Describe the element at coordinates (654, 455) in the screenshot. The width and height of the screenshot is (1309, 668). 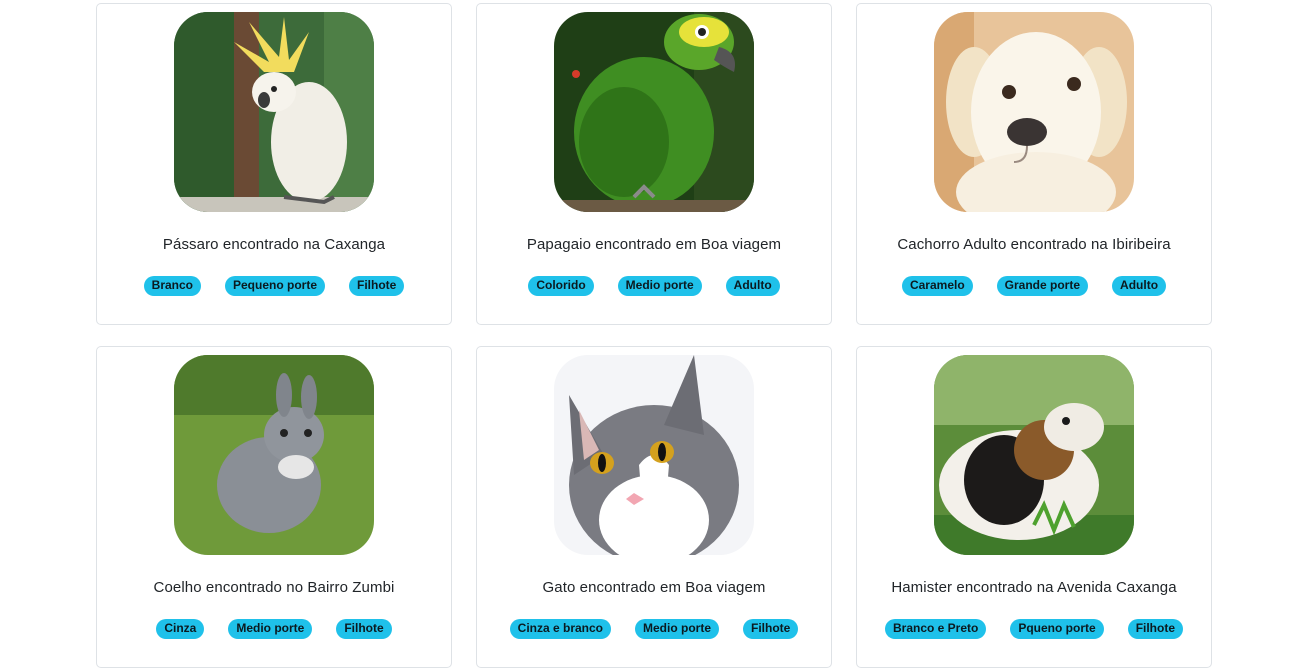
I see `cat-photo` at that location.